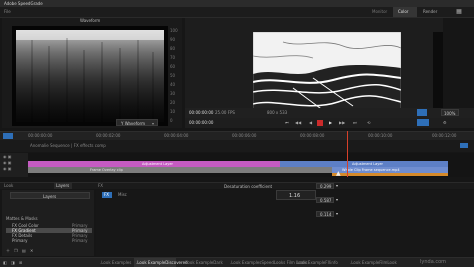 Image resolution: width=474 pixels, height=267 pixels. What do you see at coordinates (13, 262) in the screenshot?
I see `toolbar-icon: ◨` at bounding box center [13, 262].